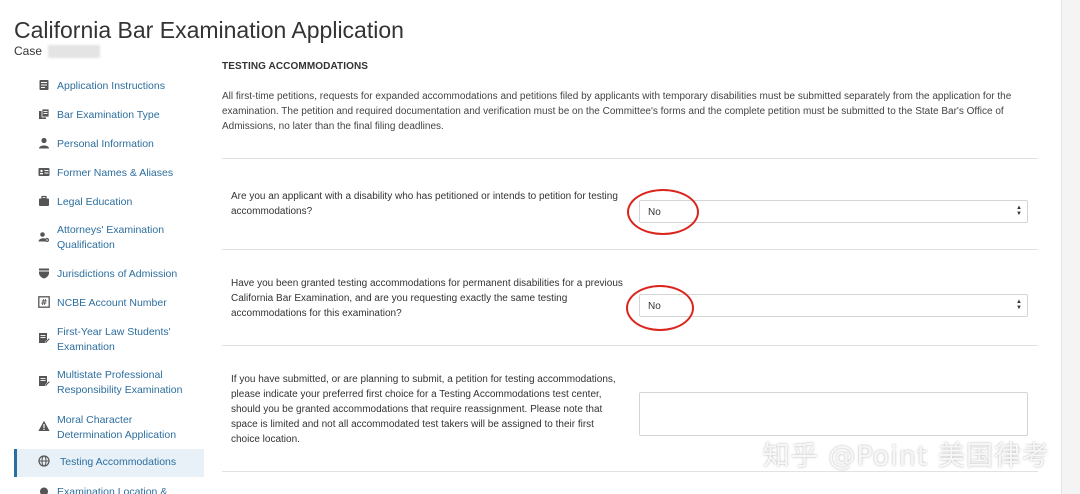  I want to click on sidebar-item-attorneys-examination-qualification: Attorneys' Examination Qualification, so click(109, 239).